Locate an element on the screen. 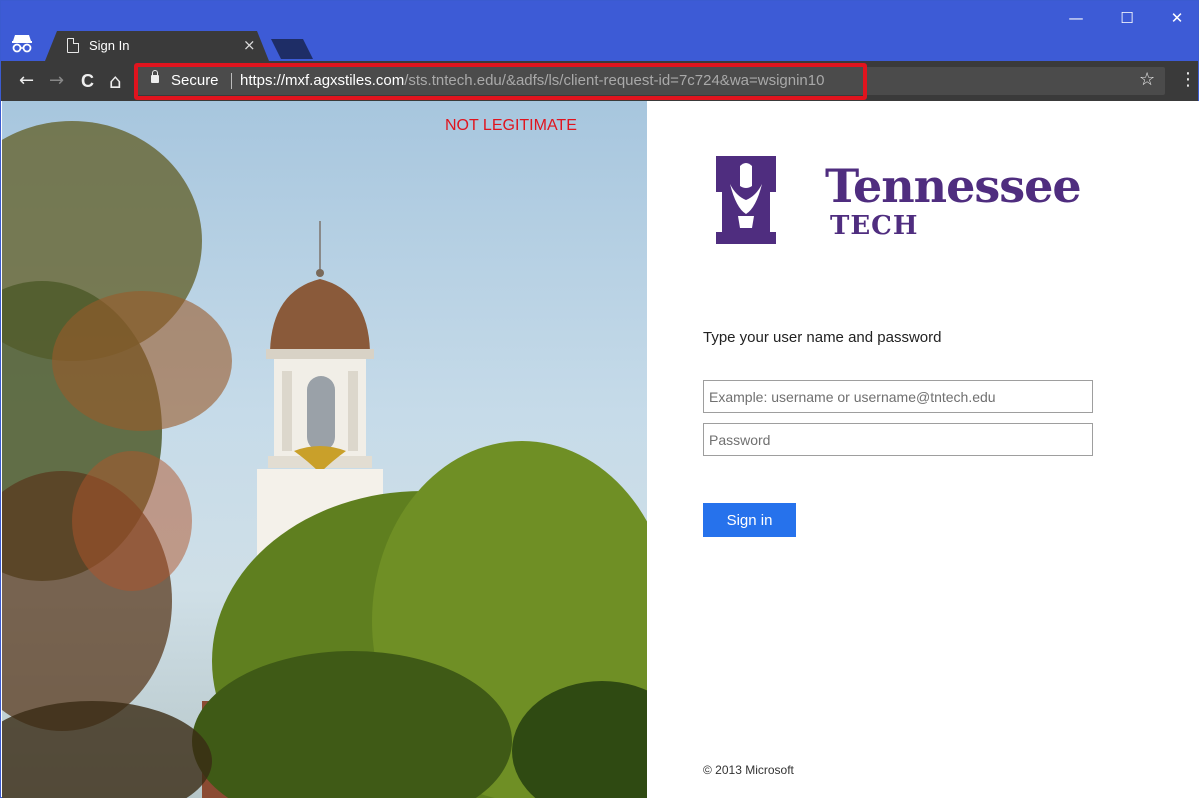 The height and width of the screenshot is (798, 1199). password-input is located at coordinates (898, 439).